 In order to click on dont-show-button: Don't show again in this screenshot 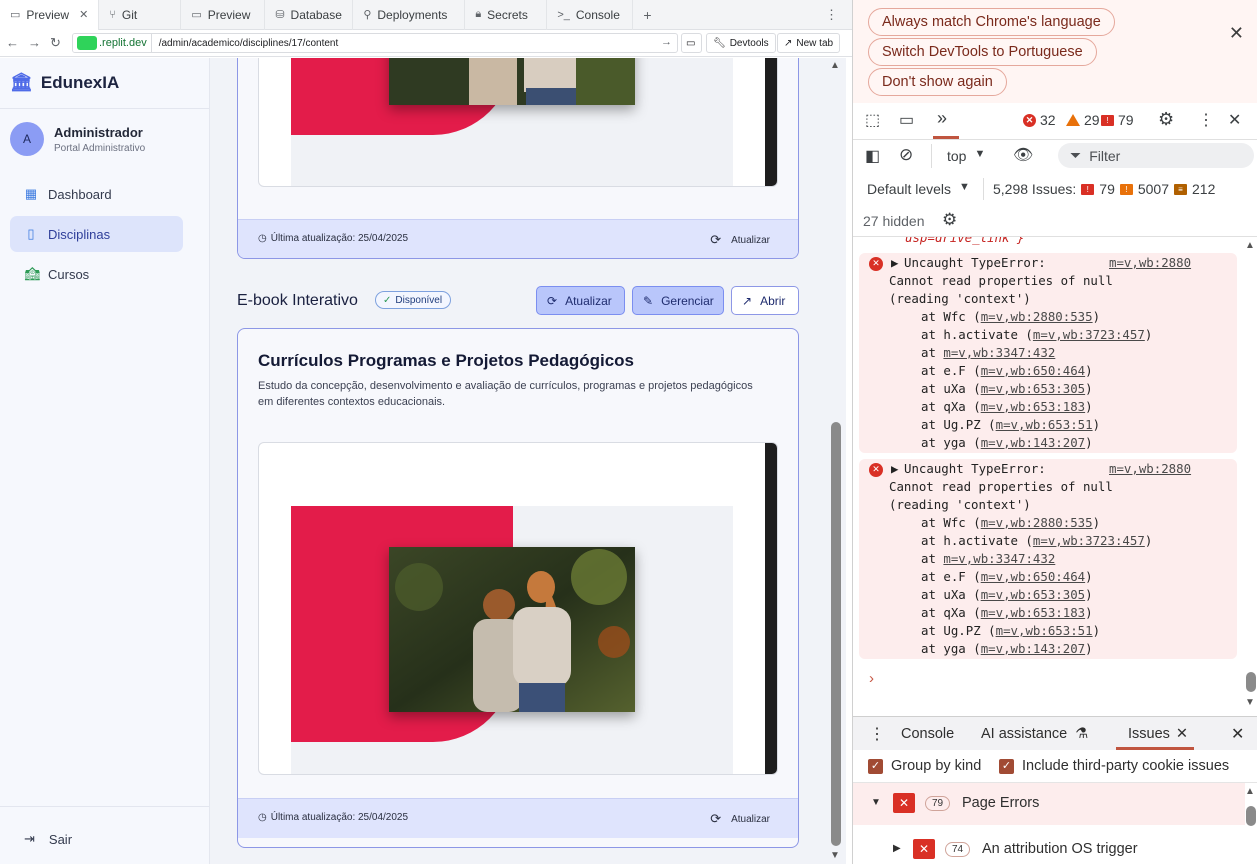, I will do `click(937, 82)`.